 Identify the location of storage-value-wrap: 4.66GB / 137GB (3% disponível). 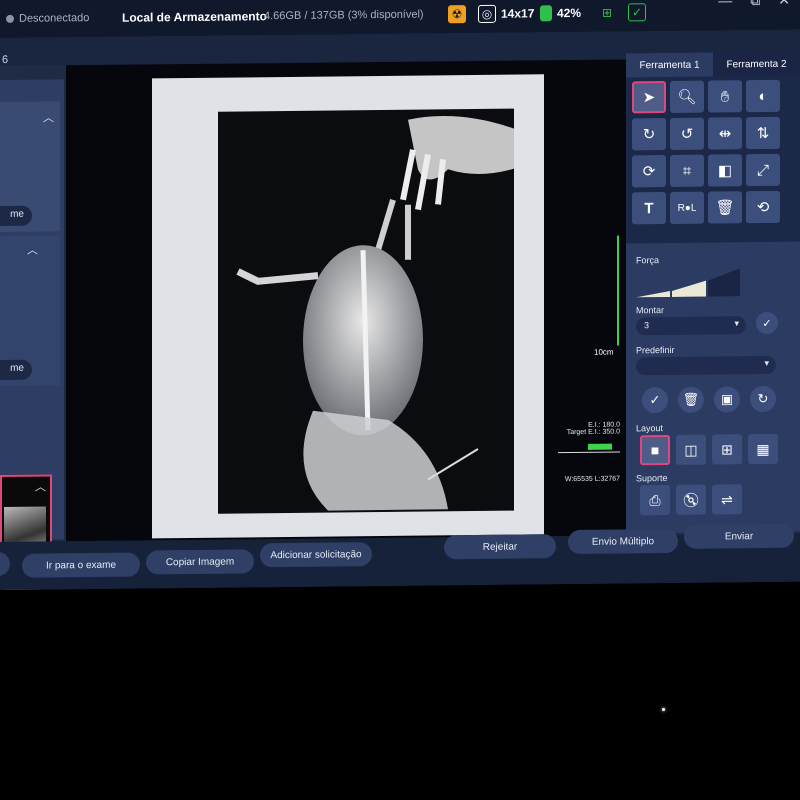
(344, 16).